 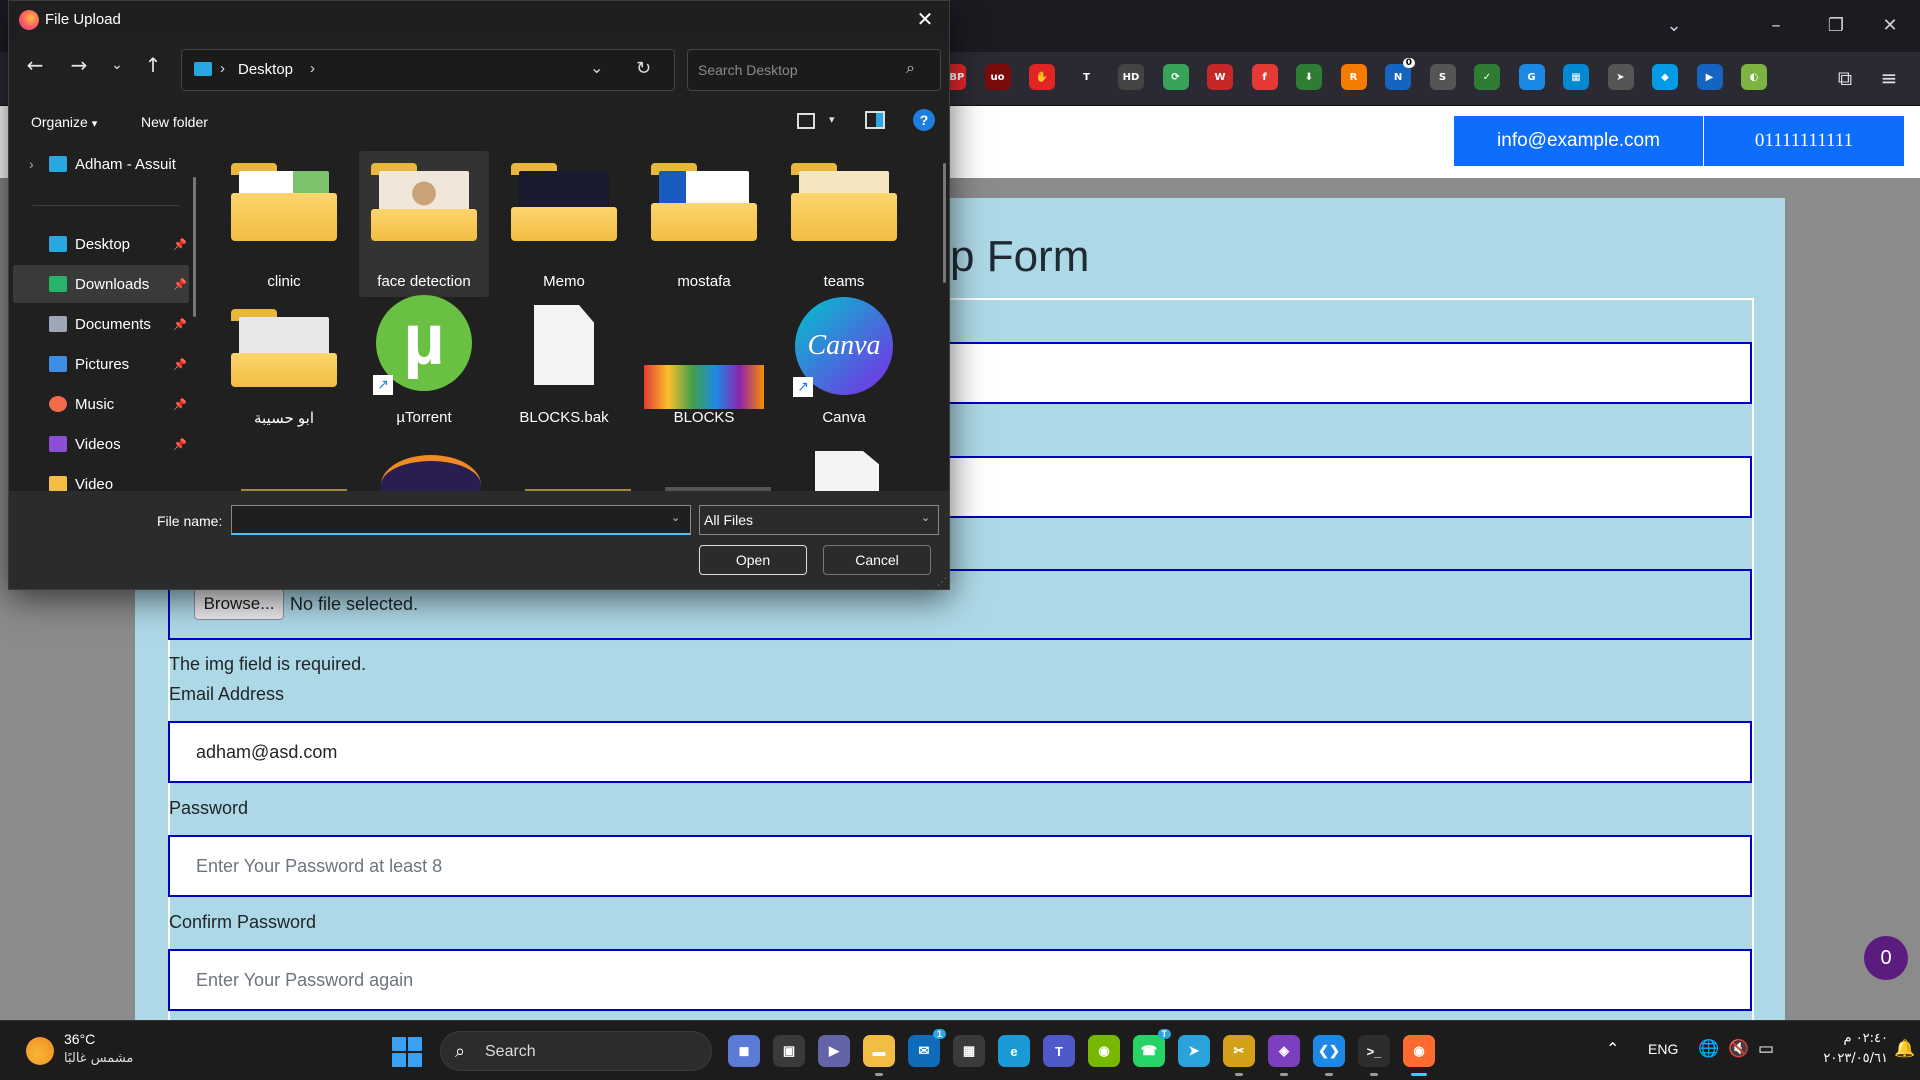 I want to click on weather-description: مشمس غالبًا, so click(x=98, y=1058).